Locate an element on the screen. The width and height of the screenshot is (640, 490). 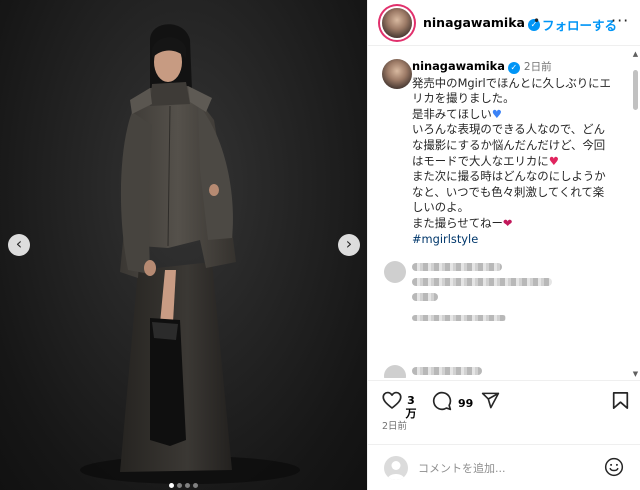
emoji-picker-icon is located at coordinates (614, 467).